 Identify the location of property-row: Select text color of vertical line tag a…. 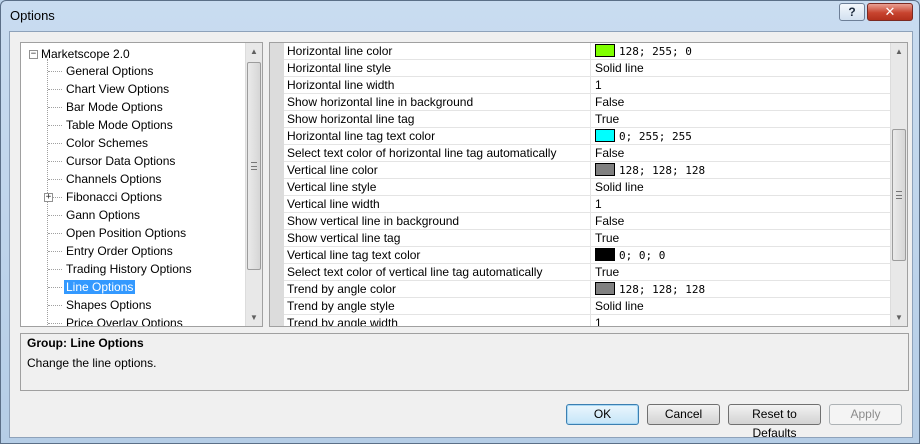
(588, 272).